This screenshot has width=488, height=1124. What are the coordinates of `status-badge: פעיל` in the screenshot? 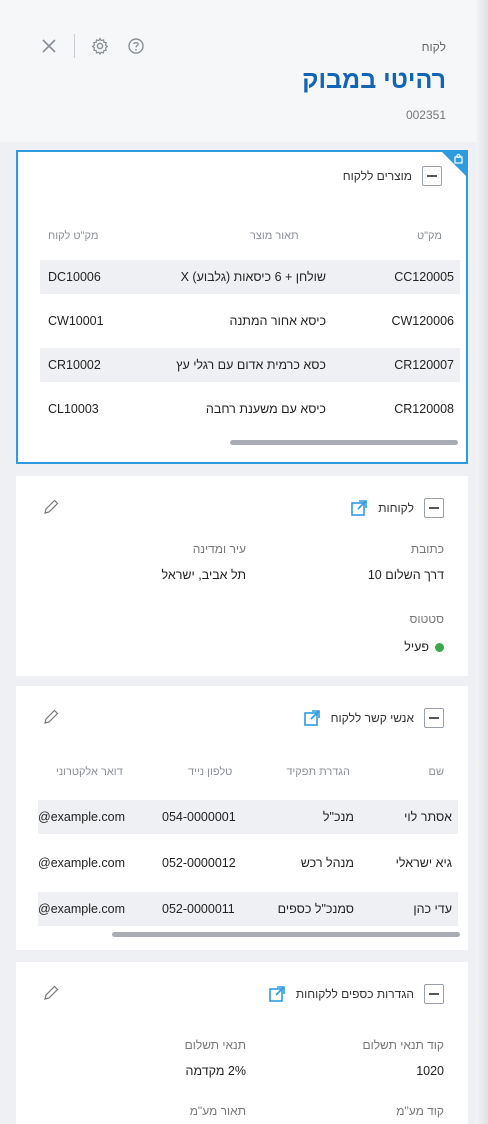 It's located at (424, 647).